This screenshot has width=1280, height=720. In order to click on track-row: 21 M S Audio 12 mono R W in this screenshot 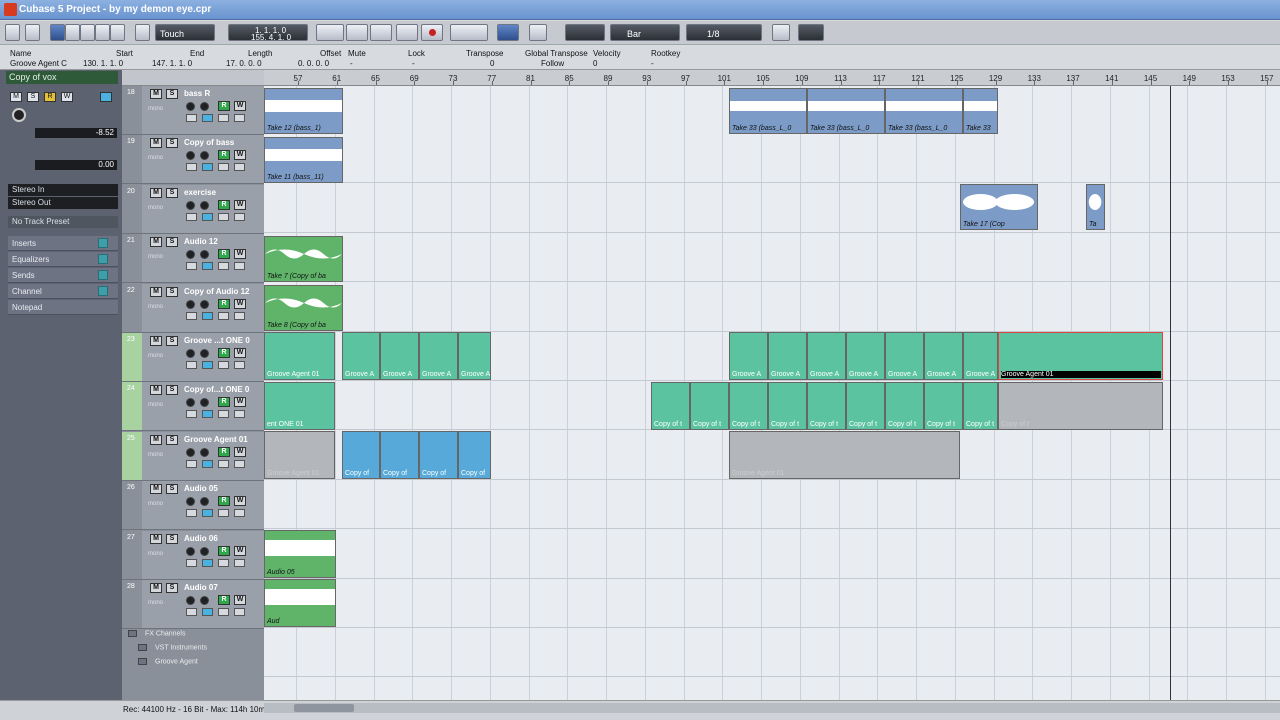, I will do `click(193, 259)`.